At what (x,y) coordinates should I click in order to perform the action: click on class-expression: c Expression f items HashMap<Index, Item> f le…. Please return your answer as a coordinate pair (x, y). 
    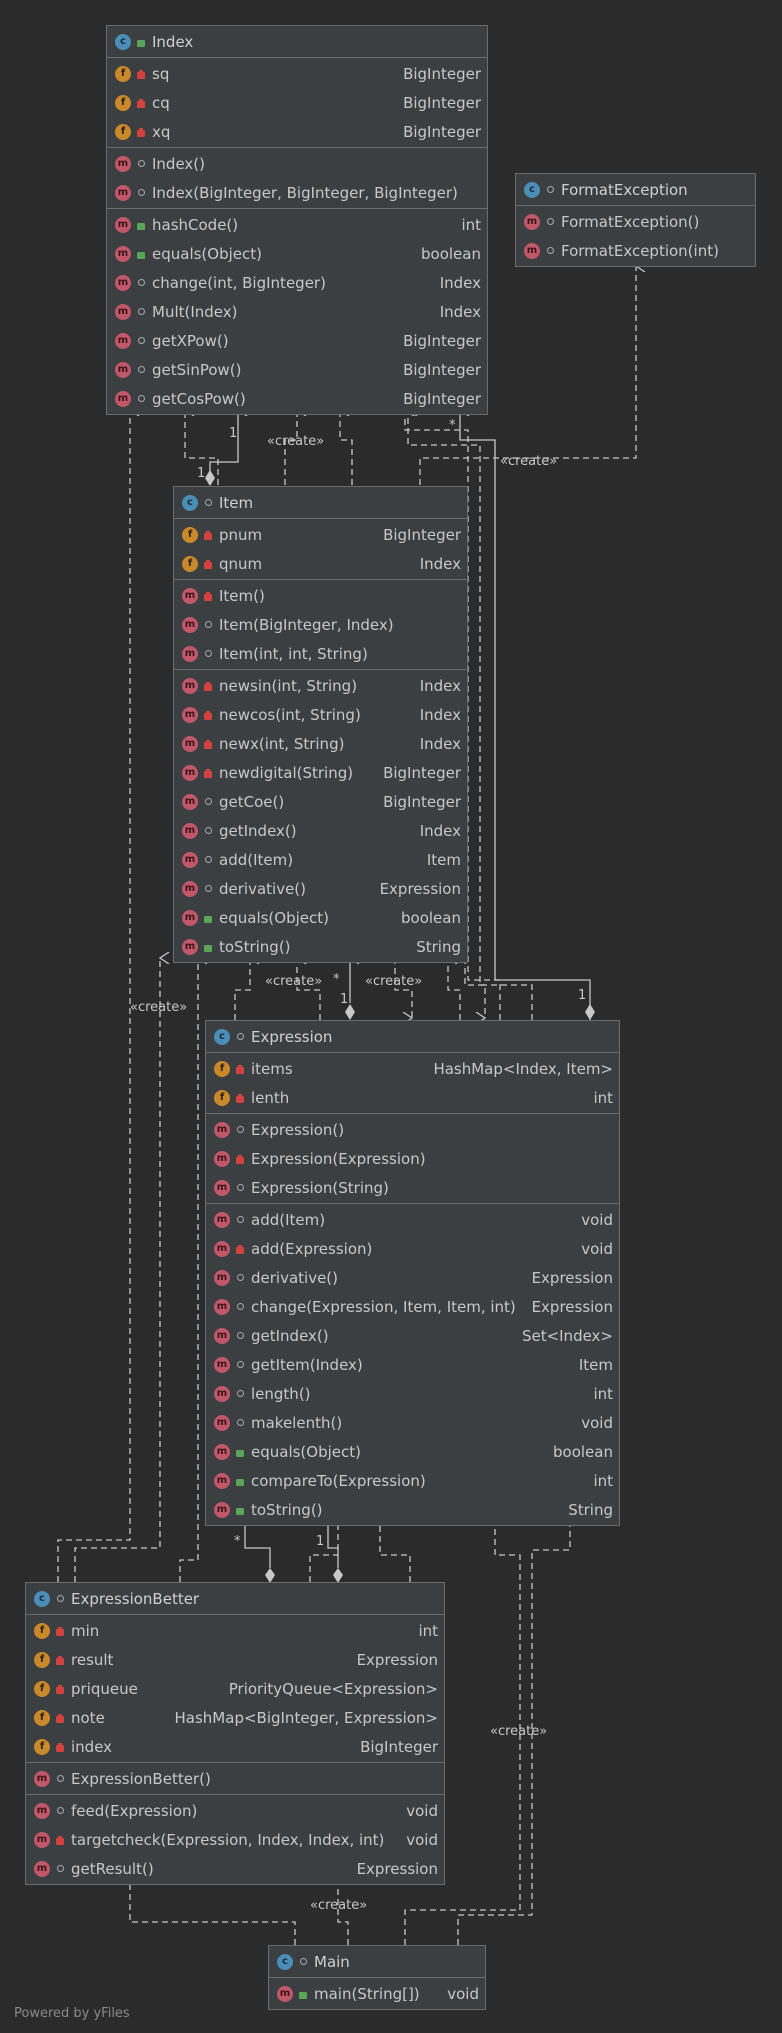
    Looking at the image, I should click on (412, 1273).